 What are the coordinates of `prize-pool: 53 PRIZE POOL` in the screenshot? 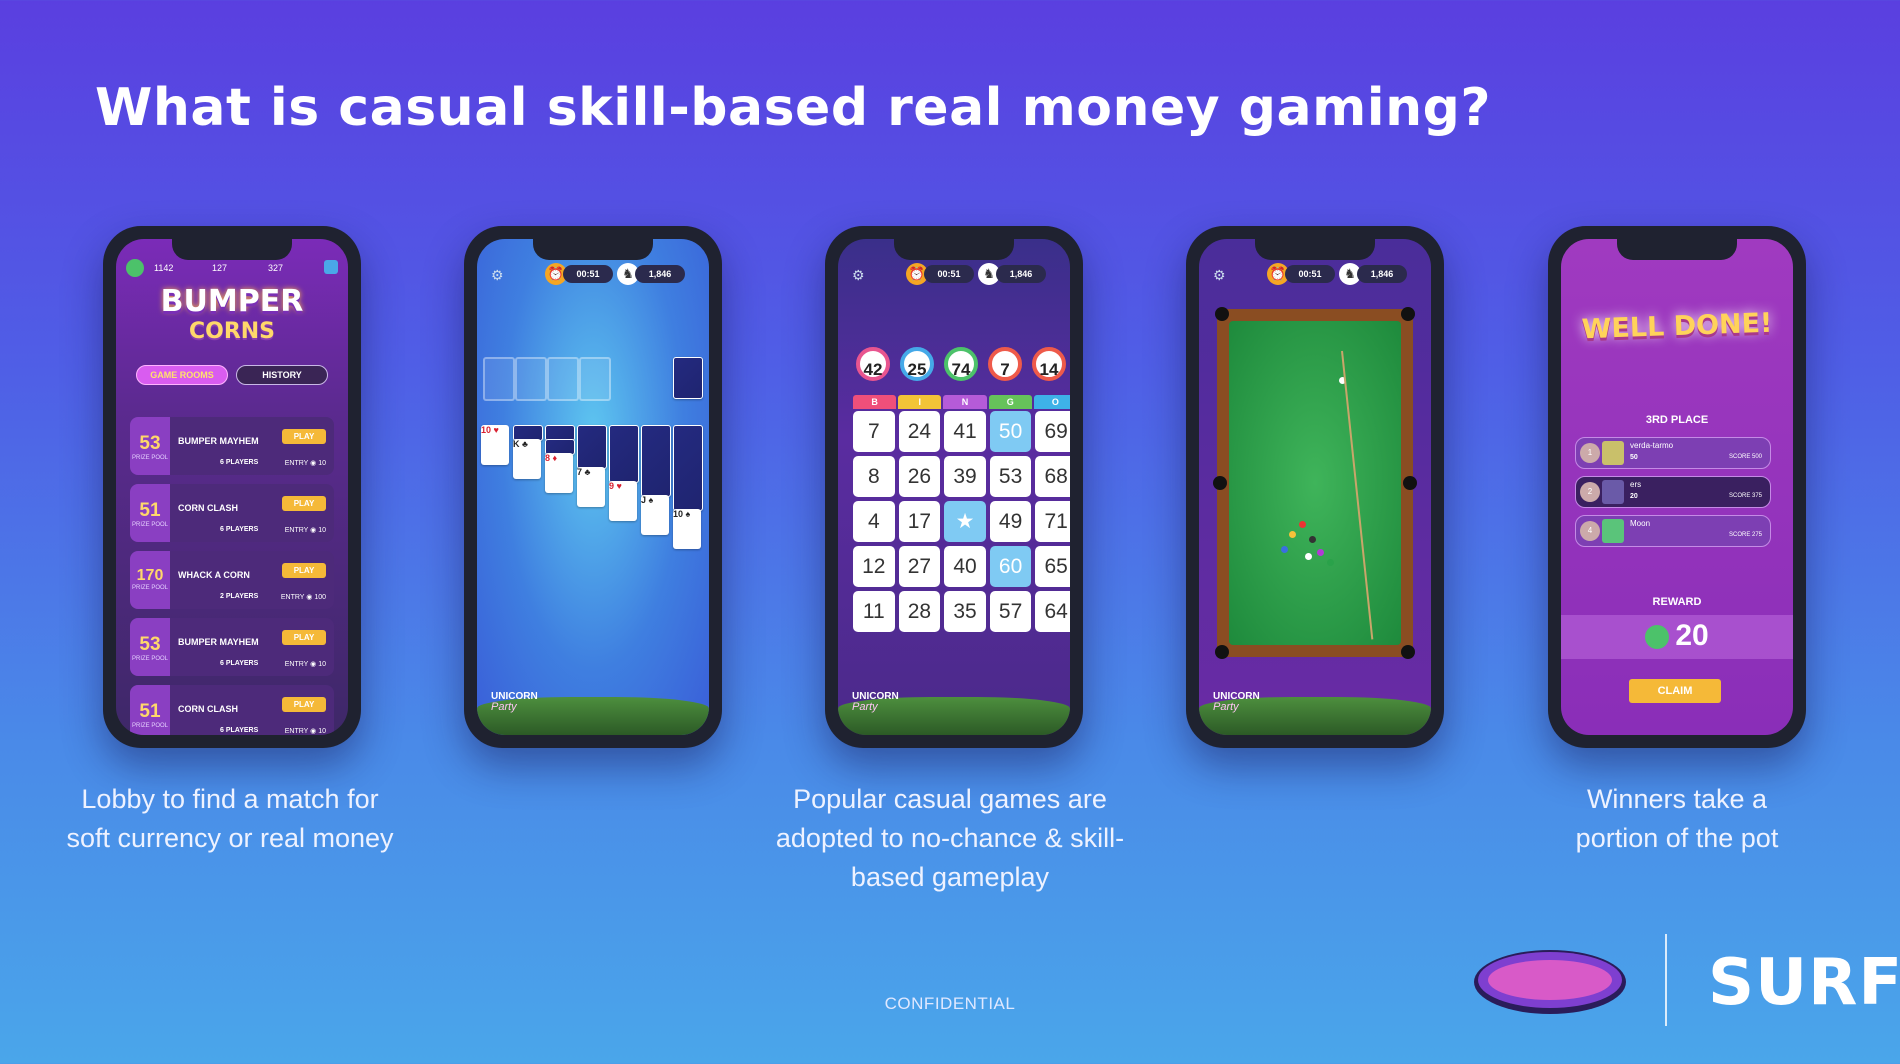 It's located at (150, 647).